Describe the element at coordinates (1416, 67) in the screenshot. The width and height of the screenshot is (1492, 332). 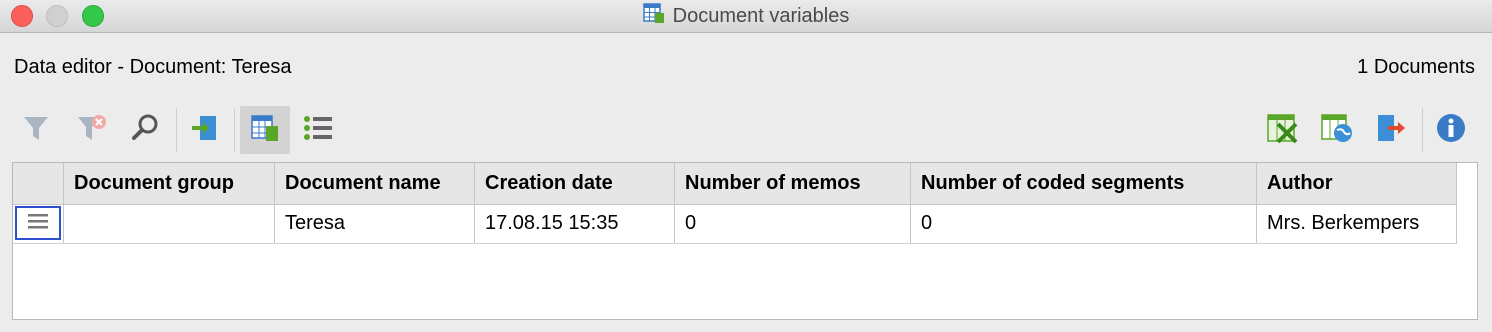
I see `document-count: 1 Documents` at that location.